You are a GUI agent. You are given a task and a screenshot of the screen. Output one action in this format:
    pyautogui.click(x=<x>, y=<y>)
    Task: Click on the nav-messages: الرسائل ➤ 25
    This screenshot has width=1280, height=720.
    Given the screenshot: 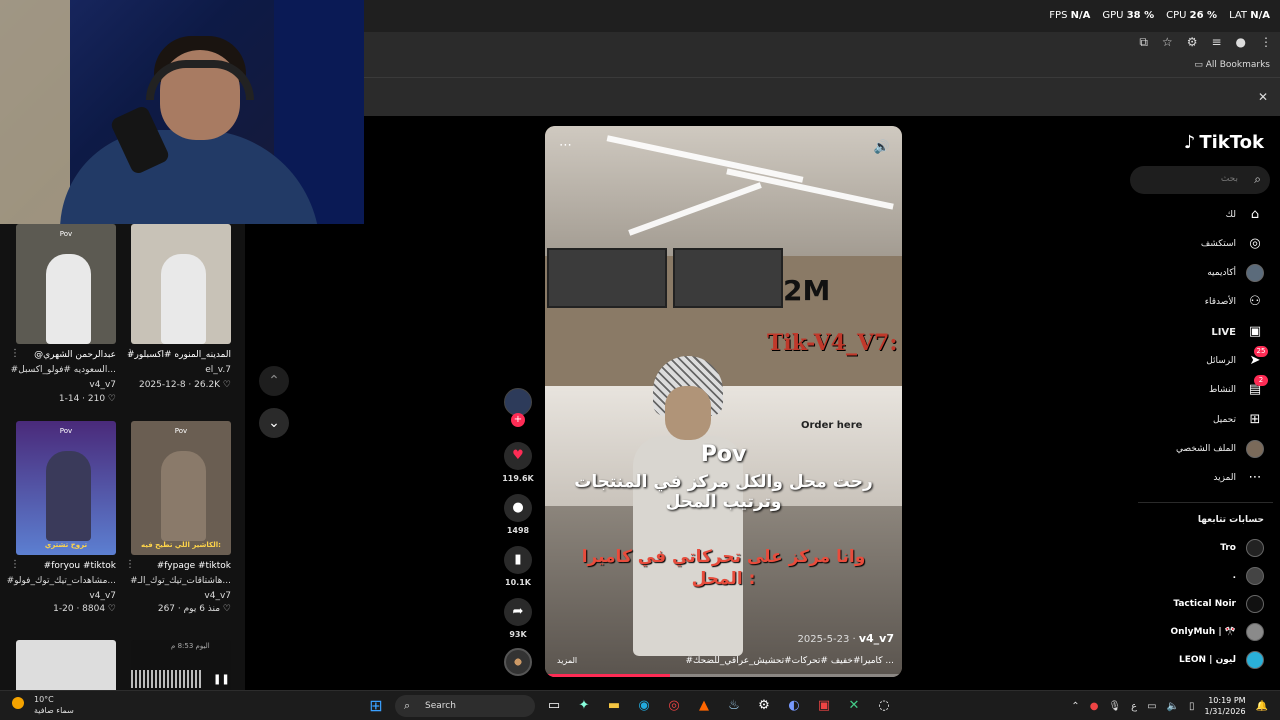 What is the action you would take?
    pyautogui.click(x=1237, y=358)
    